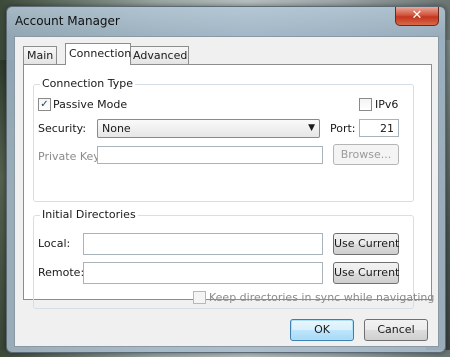  I want to click on security-value: None, so click(116, 128).